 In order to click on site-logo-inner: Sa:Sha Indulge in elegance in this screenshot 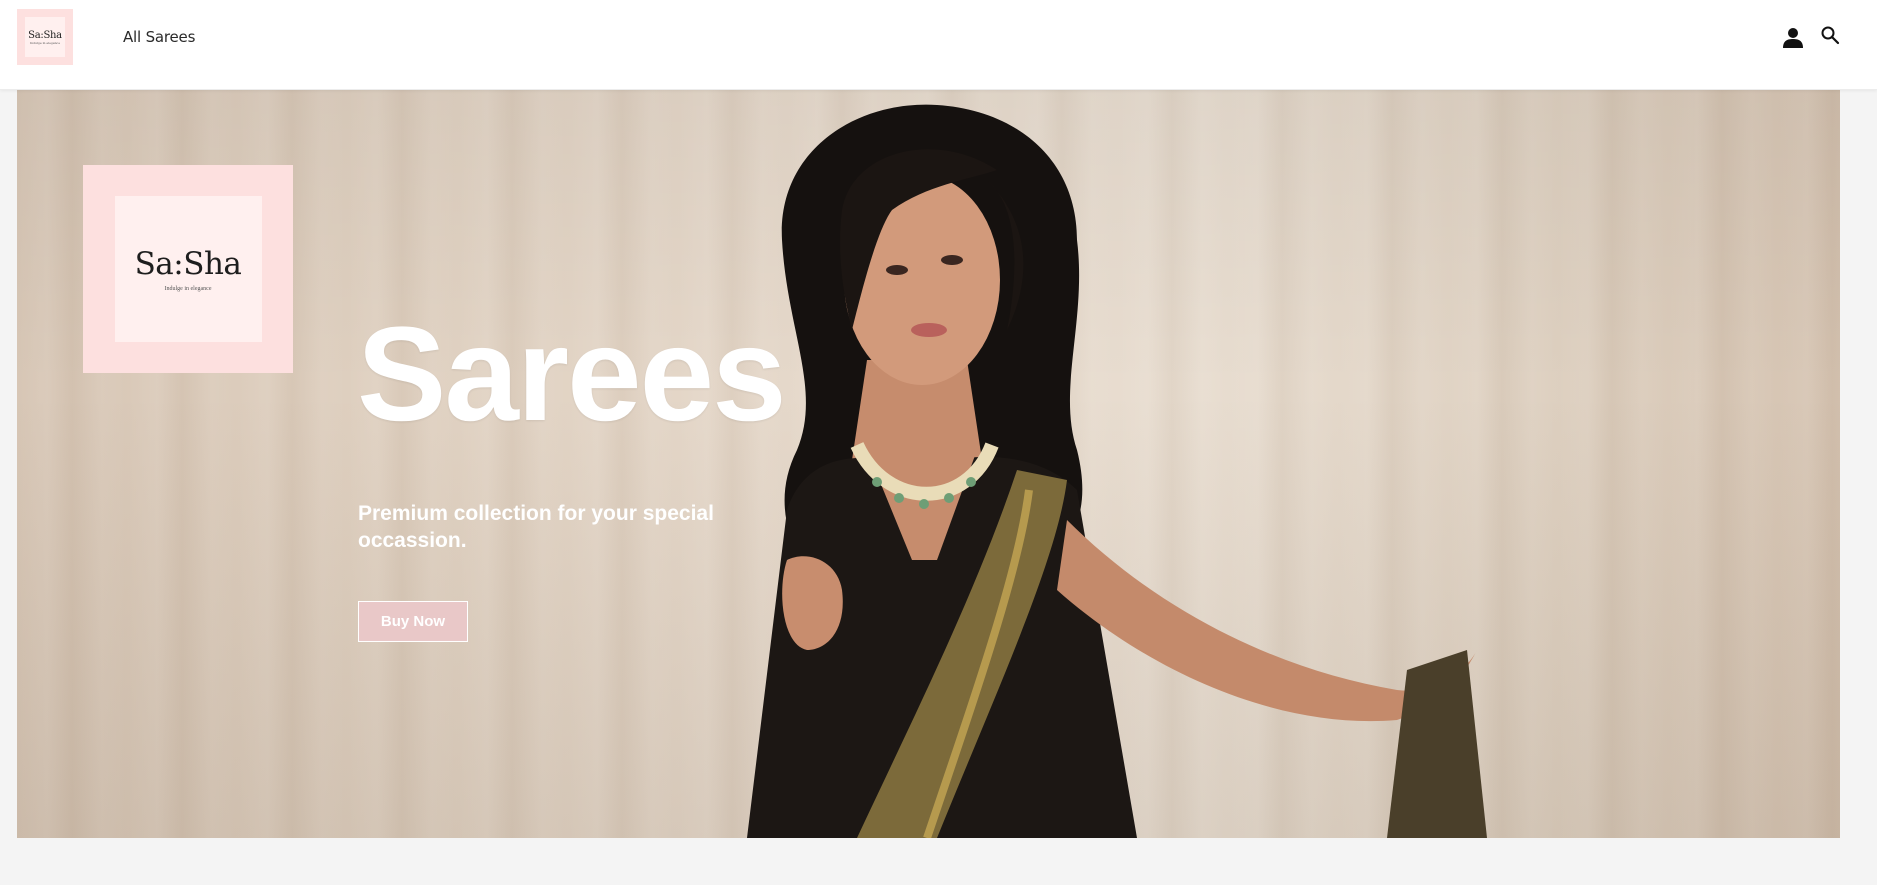, I will do `click(45, 37)`.